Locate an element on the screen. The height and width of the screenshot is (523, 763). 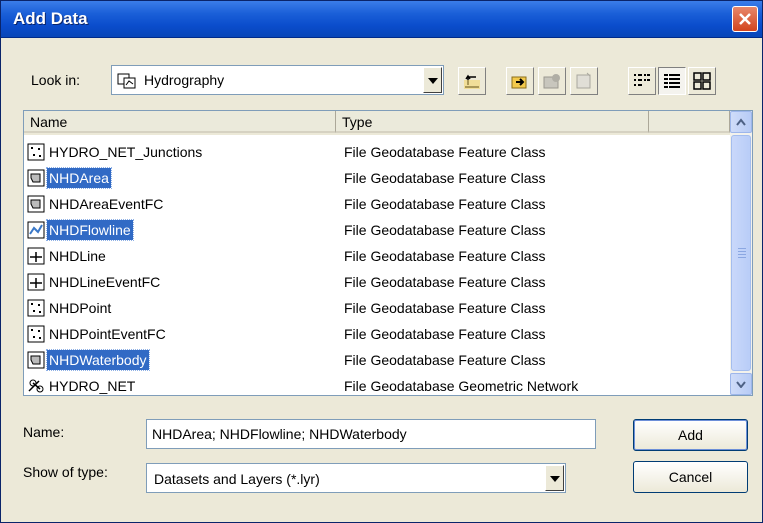
list-item: NHDArea File Geodatabase Feature Class is located at coordinates (377, 178).